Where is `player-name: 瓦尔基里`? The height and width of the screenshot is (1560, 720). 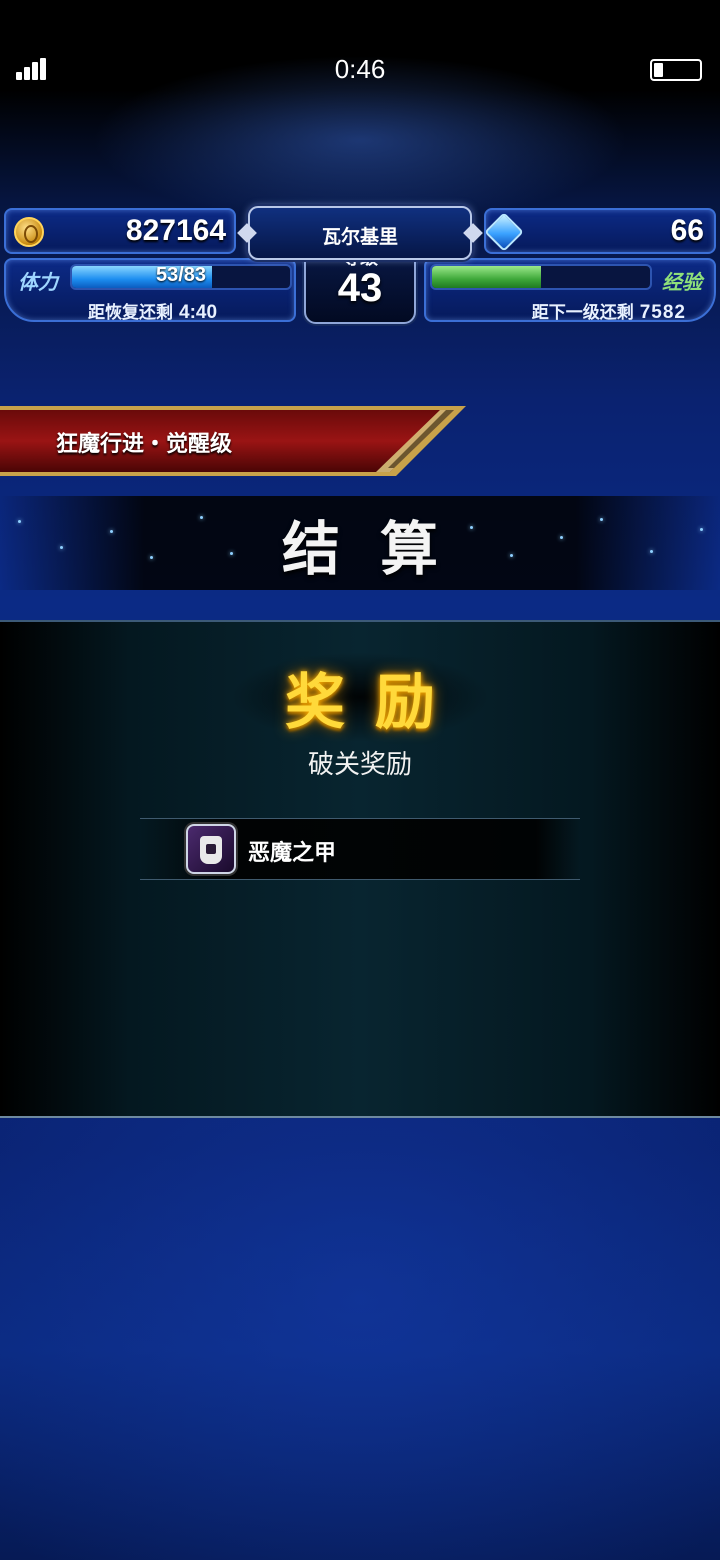
player-name: 瓦尔基里 is located at coordinates (359, 237).